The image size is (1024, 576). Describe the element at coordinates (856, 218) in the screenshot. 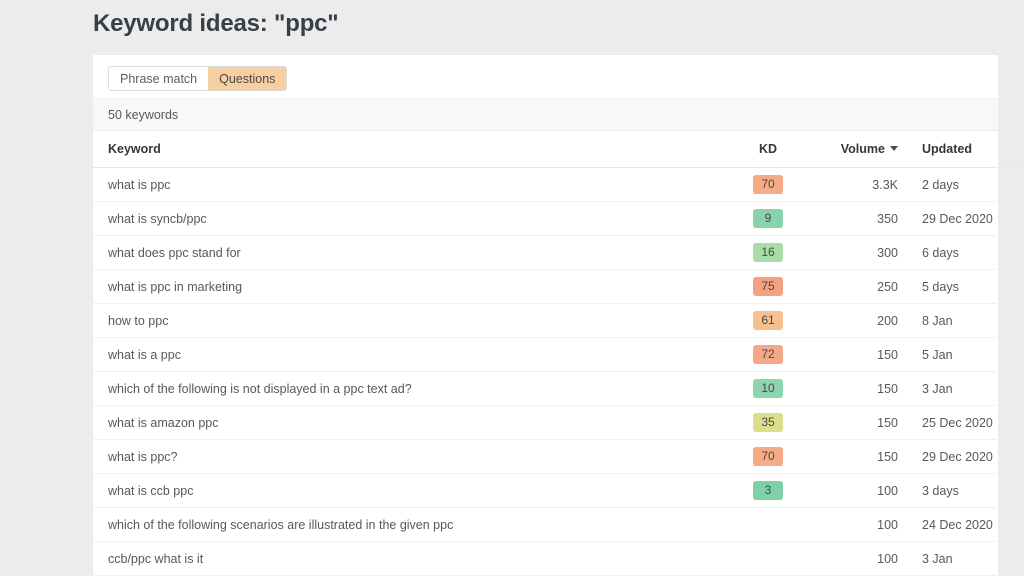

I see `cell-volume: 350` at that location.